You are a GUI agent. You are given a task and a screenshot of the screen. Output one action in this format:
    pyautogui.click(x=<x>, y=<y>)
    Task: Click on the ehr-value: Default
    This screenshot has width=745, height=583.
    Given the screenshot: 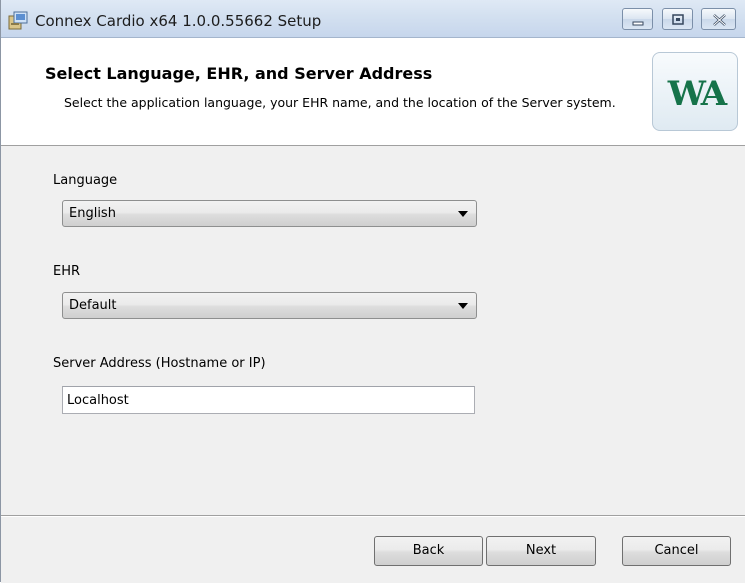 What is the action you would take?
    pyautogui.click(x=93, y=305)
    